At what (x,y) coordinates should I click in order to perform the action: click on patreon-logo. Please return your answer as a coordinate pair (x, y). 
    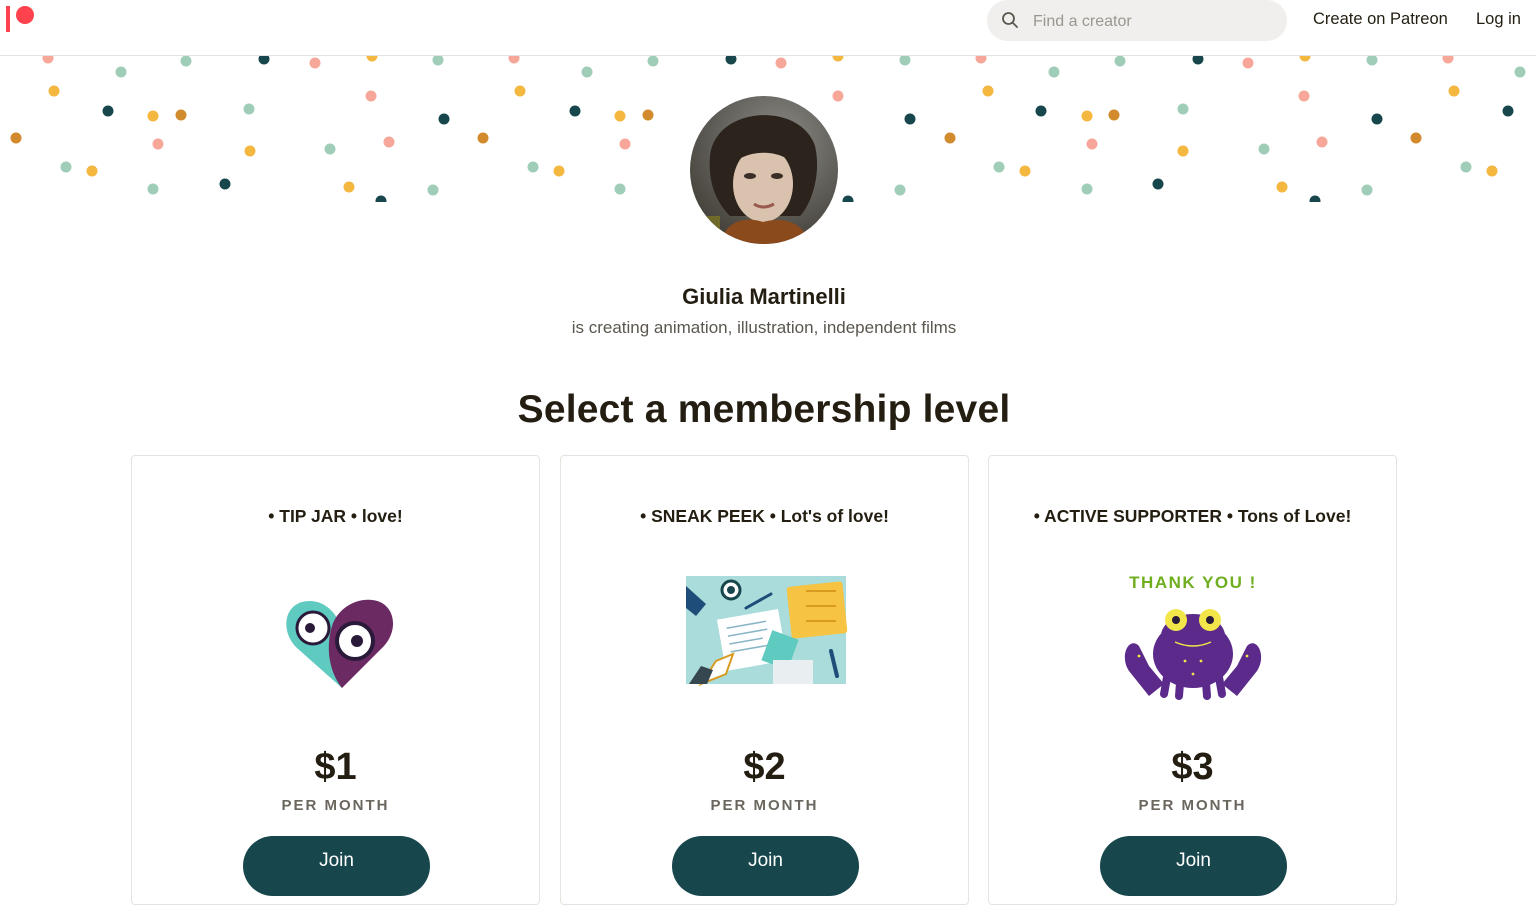
    Looking at the image, I should click on (21, 19).